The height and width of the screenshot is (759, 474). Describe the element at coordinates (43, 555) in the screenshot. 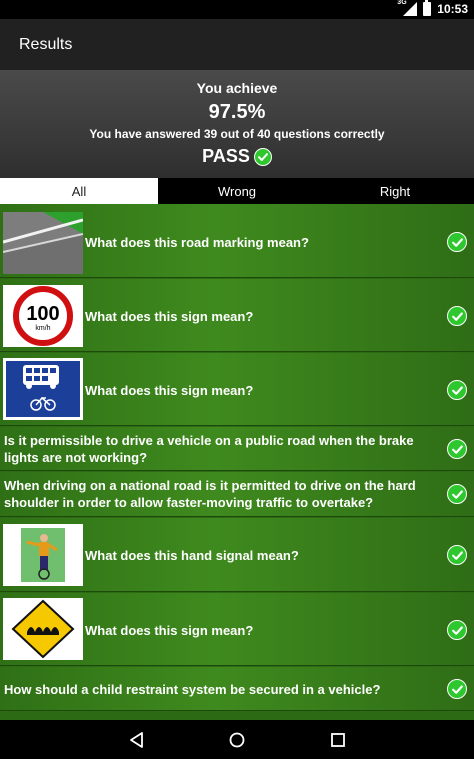

I see `cyclist-hand-signal-image` at that location.